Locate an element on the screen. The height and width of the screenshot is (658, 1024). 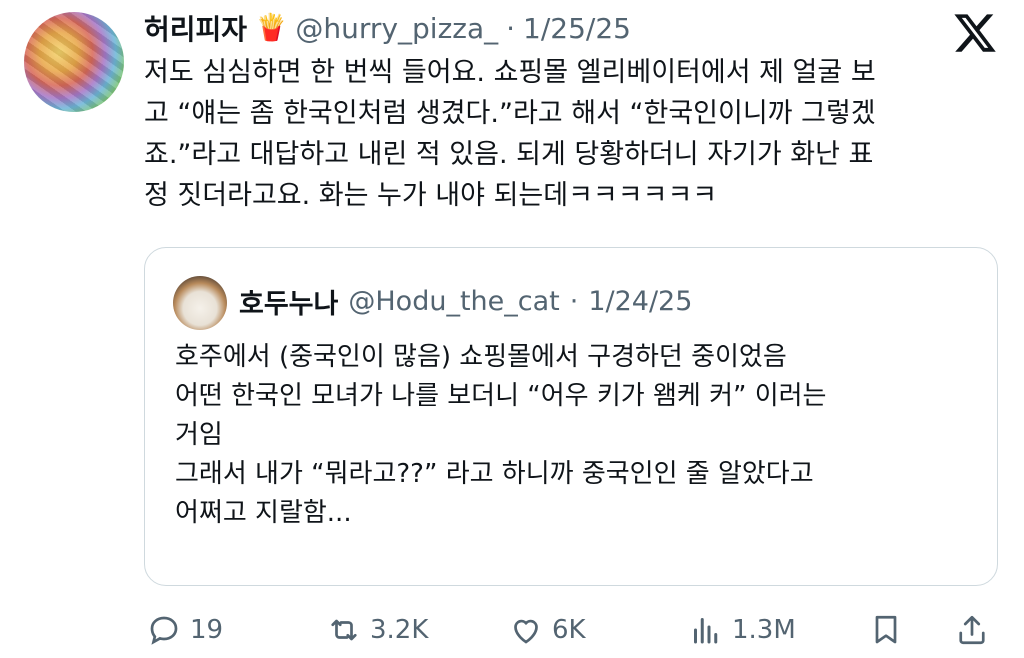
views-button: 1.3M is located at coordinates (742, 630).